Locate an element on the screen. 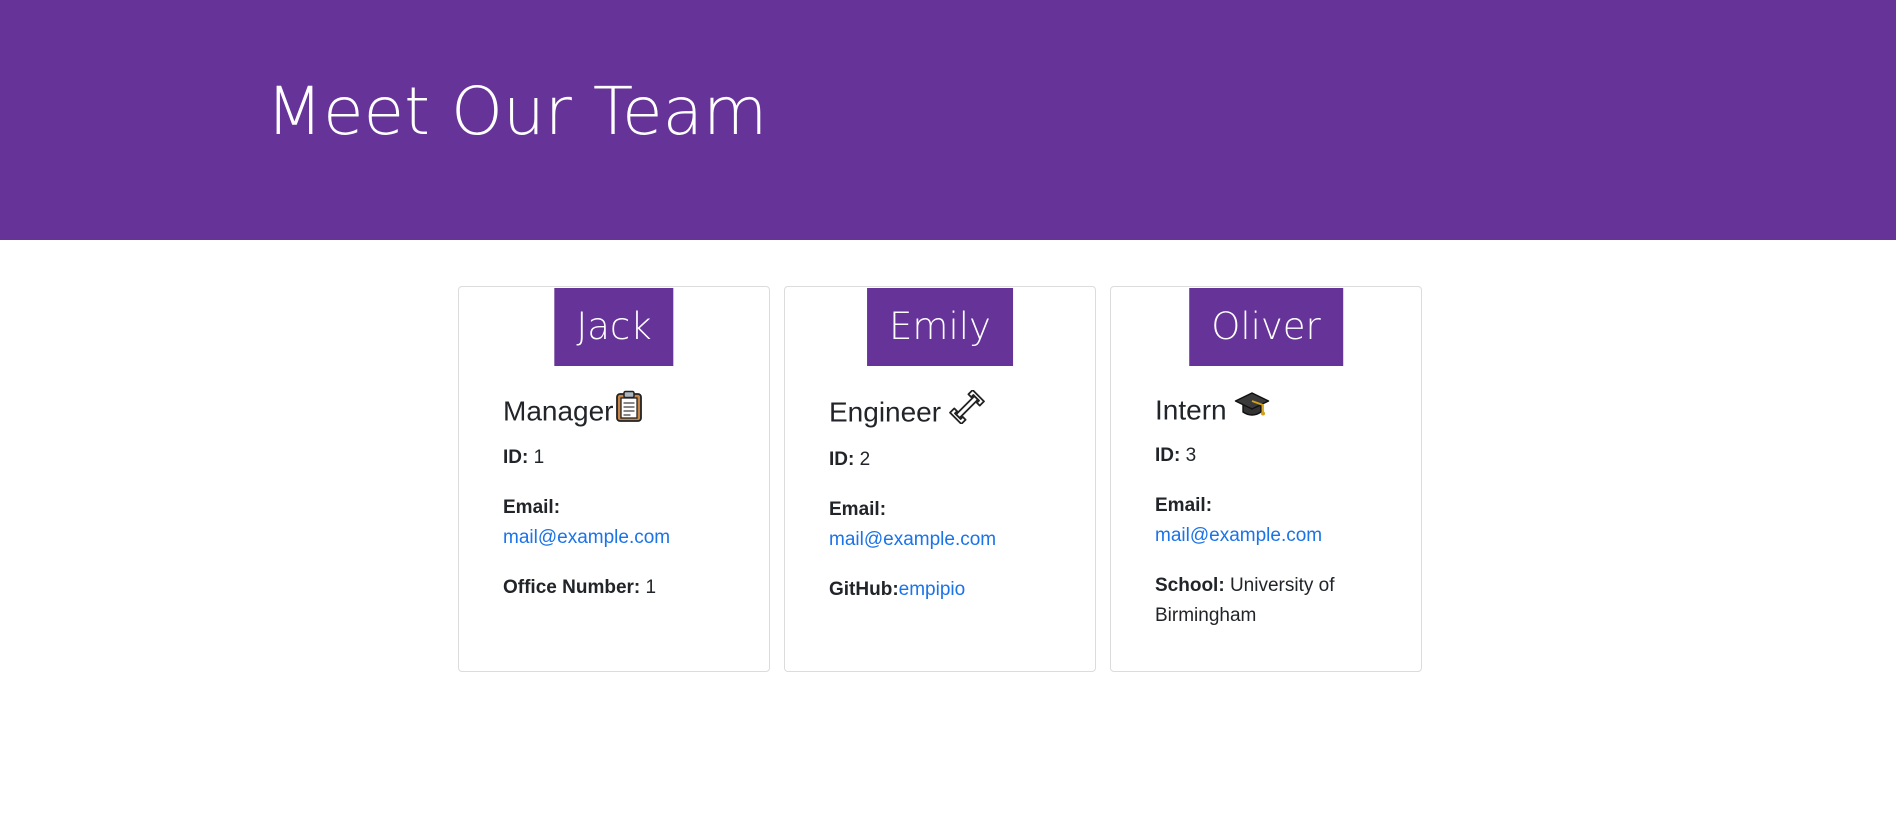 Image resolution: width=1896 pixels, height=822 pixels. employee-role: Engineer is located at coordinates (949, 412).